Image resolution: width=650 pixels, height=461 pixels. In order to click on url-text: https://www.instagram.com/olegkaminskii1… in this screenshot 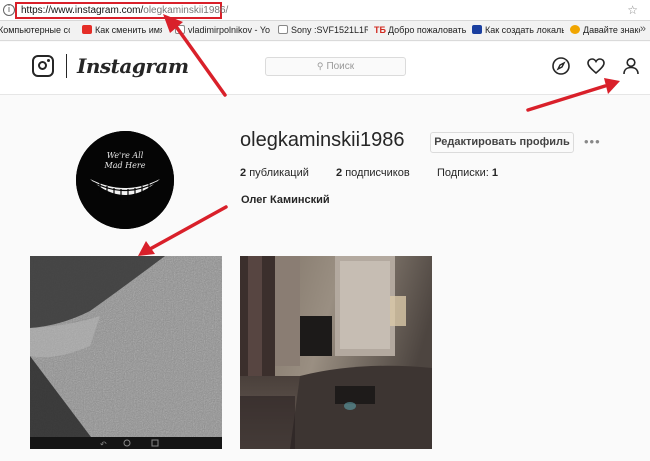, I will do `click(124, 10)`.